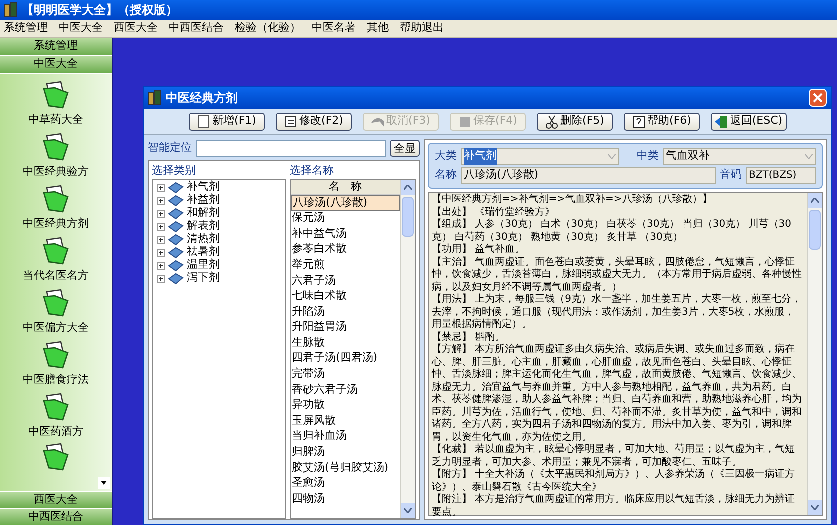  What do you see at coordinates (345, 265) in the screenshot?
I see `name-list-item: 举元煎` at bounding box center [345, 265].